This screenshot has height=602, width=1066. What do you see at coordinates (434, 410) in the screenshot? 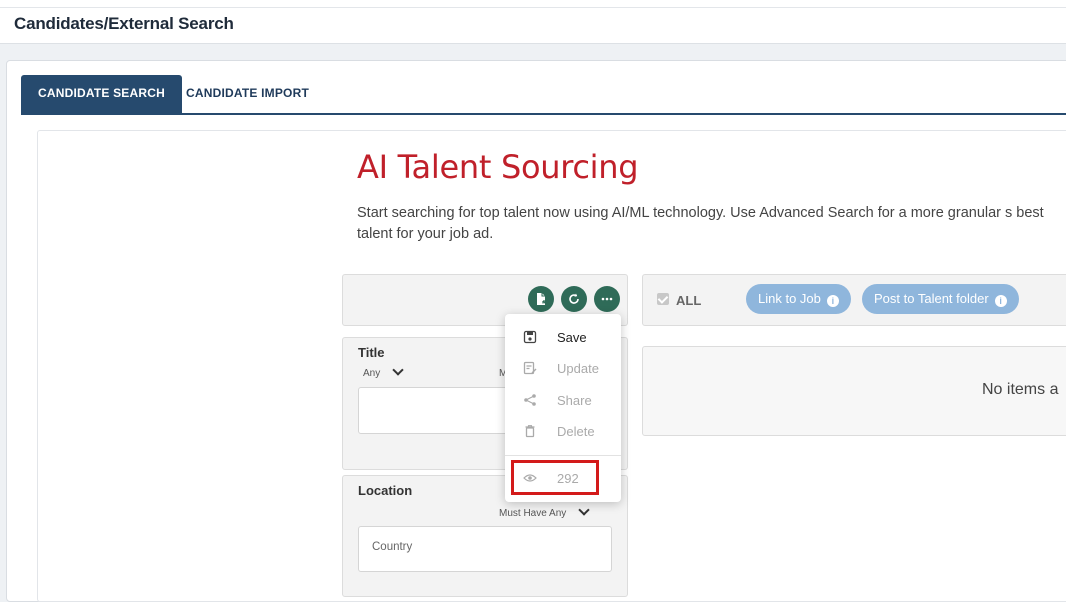
I see `title-input` at bounding box center [434, 410].